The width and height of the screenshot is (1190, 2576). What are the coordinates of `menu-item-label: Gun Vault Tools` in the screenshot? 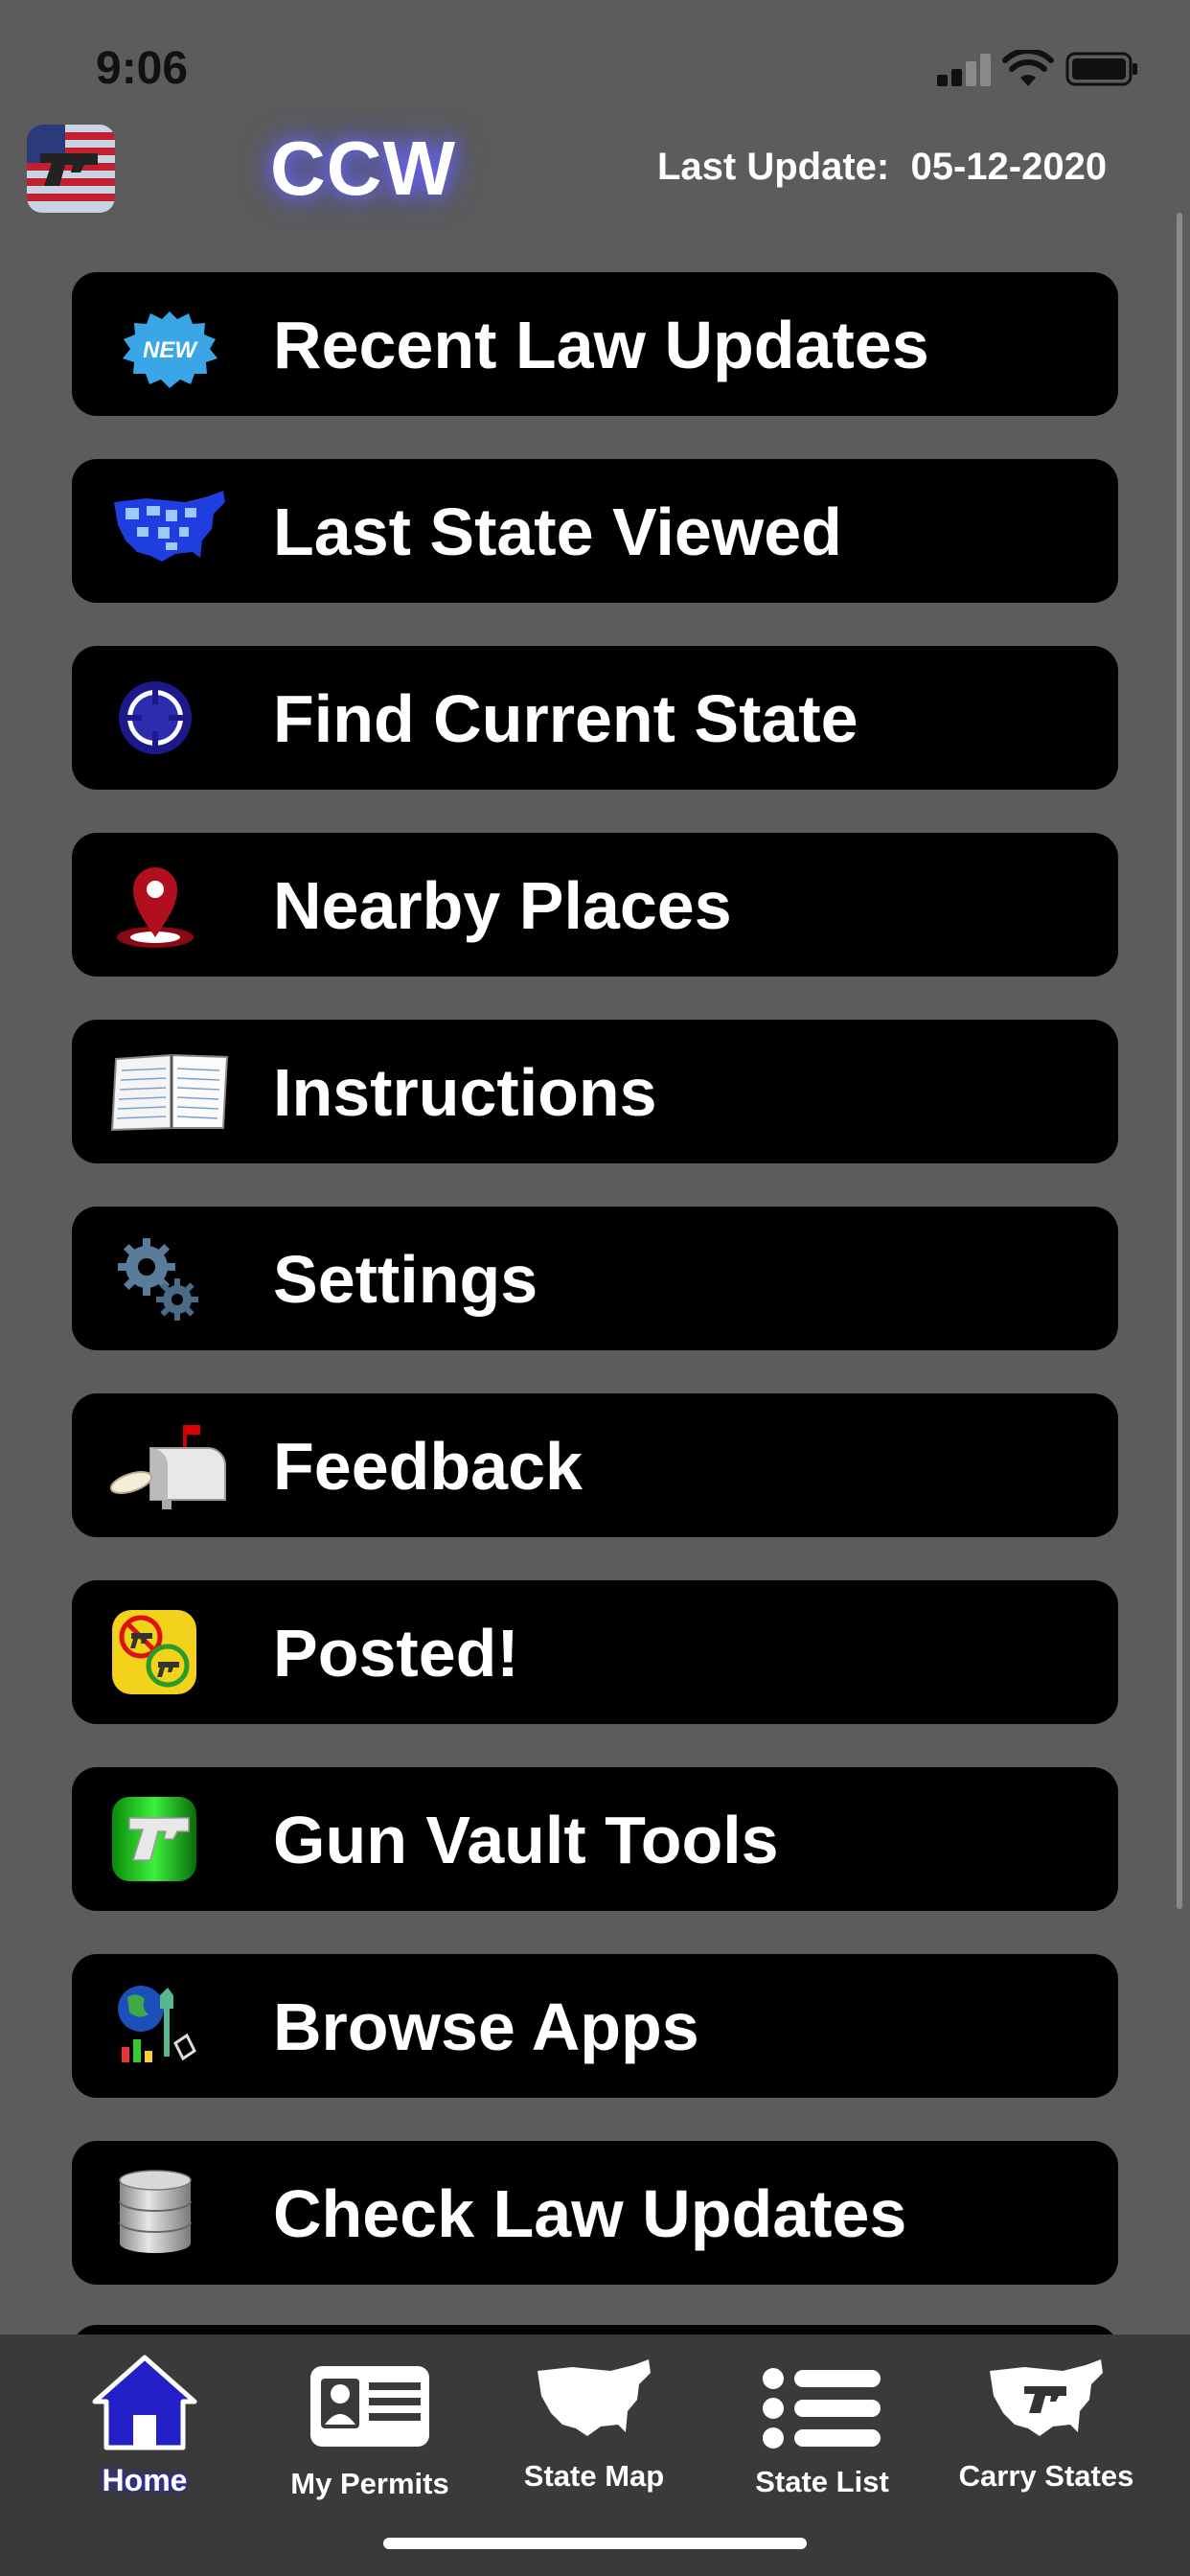 It's located at (526, 1840).